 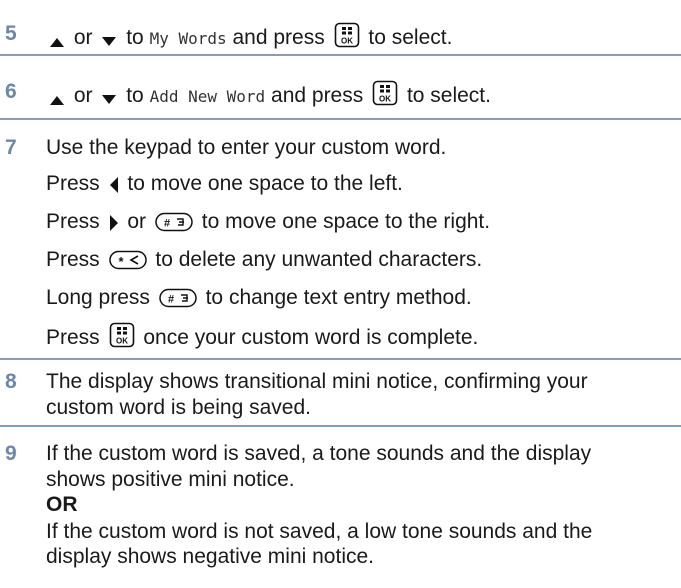 I want to click on step-5-text: or to My Words and press OK to select., so click(x=249, y=36).